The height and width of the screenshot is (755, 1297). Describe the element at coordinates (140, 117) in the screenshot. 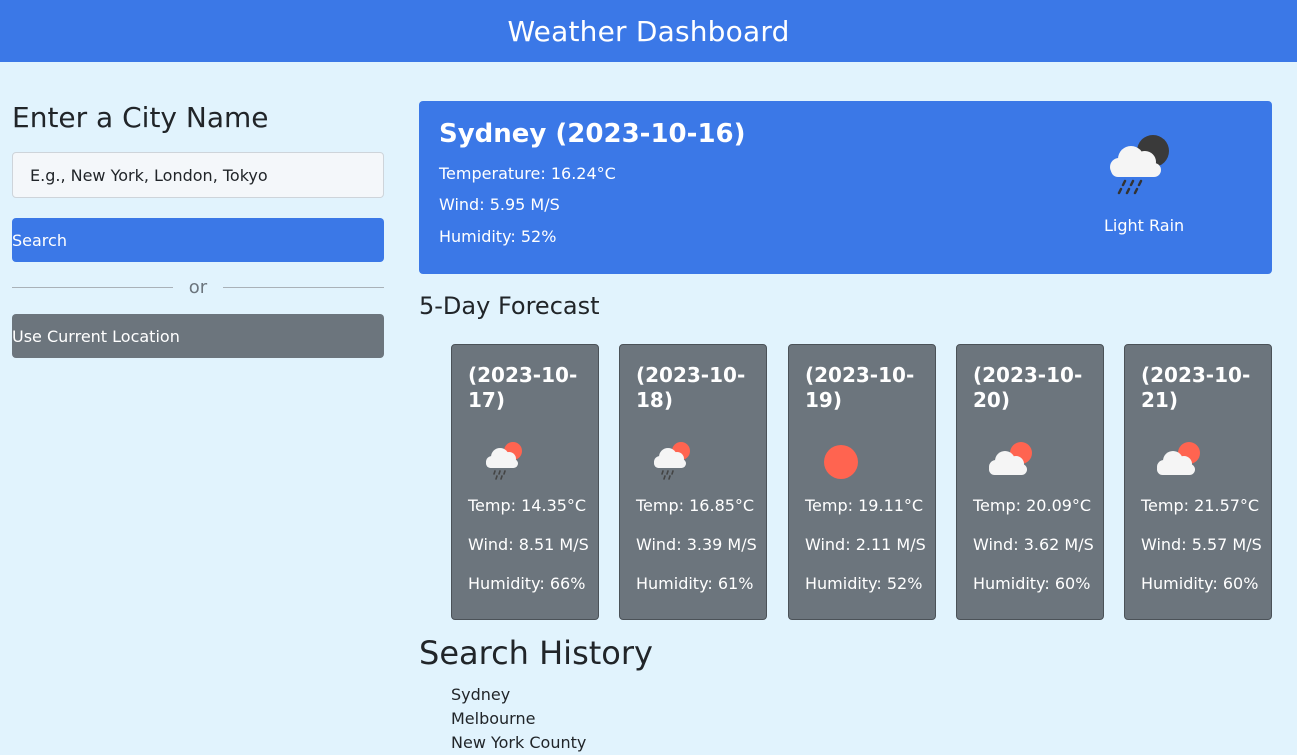

I see `search-heading: Enter a City Name` at that location.